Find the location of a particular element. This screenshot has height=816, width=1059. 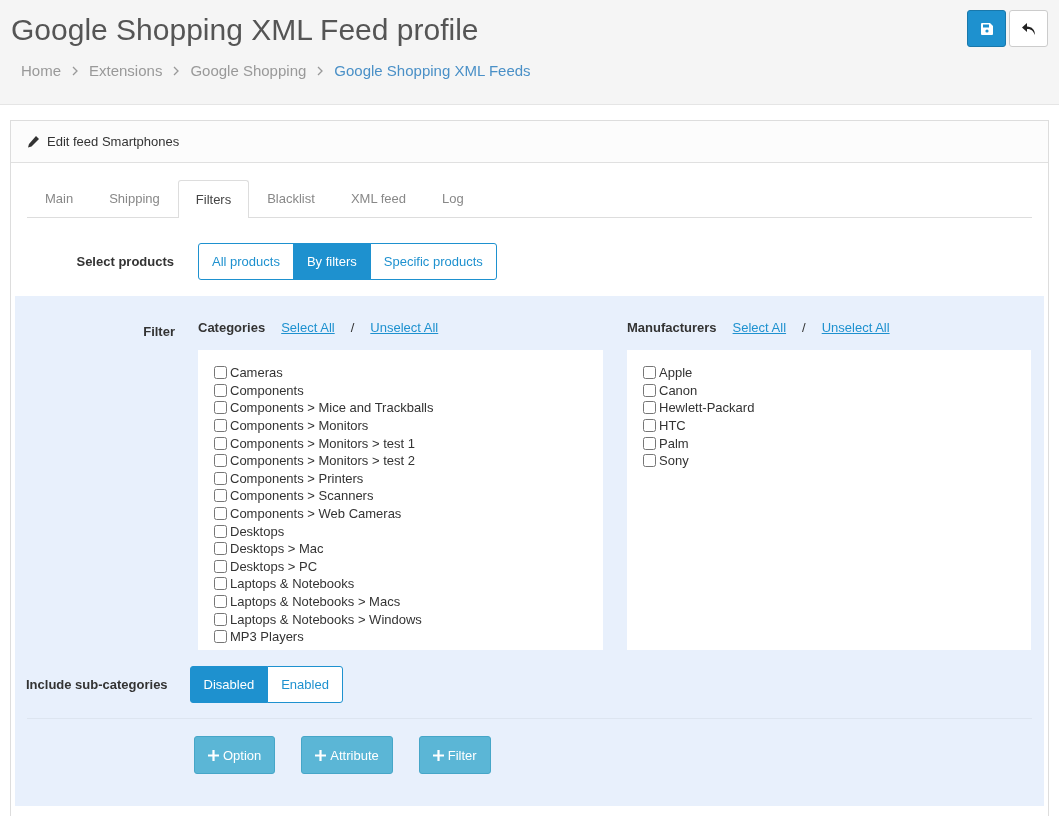

save-button is located at coordinates (986, 28).